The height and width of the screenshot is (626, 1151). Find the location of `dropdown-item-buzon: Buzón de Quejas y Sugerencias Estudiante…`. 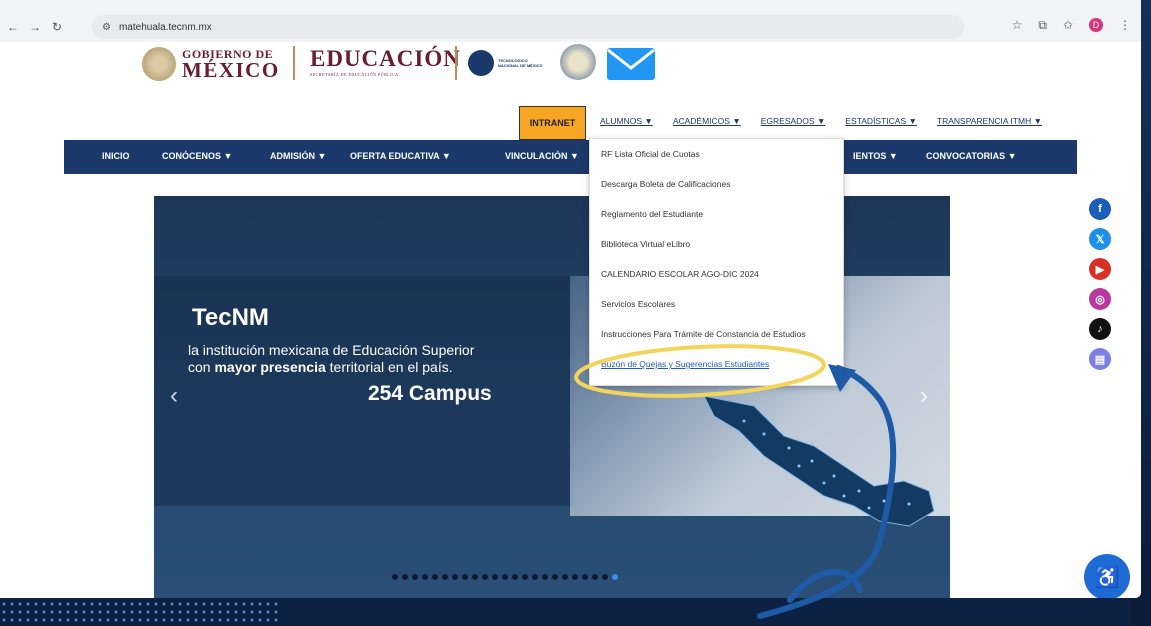

dropdown-item-buzon: Buzón de Quejas y Sugerencias Estudiante… is located at coordinates (716, 364).